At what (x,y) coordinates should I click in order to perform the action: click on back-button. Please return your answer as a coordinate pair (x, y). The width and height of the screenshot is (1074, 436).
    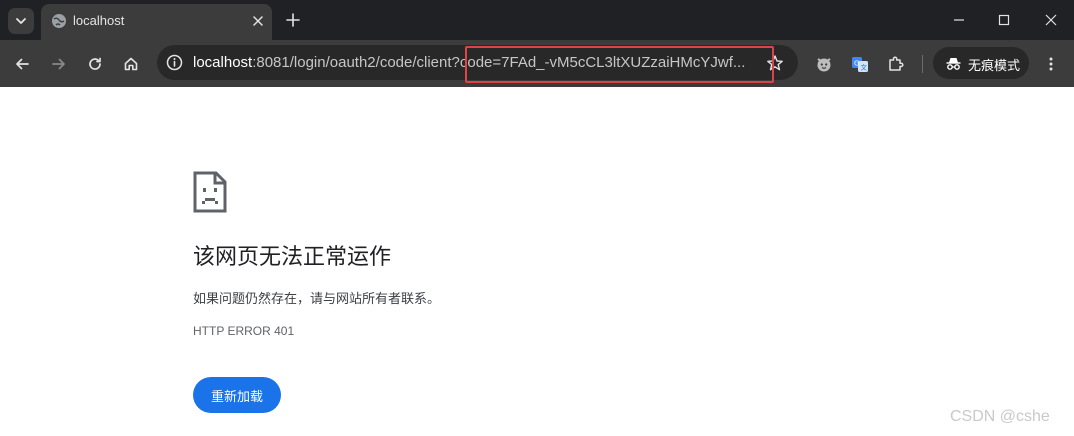
    Looking at the image, I should click on (22, 64).